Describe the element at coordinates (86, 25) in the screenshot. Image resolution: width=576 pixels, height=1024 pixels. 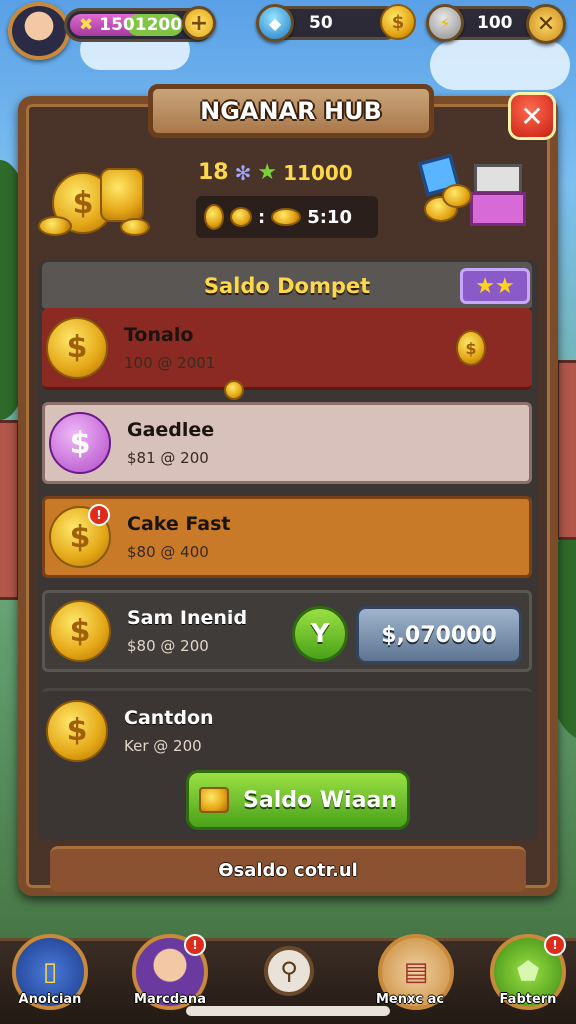
I see `gold-icon: ✖` at that location.